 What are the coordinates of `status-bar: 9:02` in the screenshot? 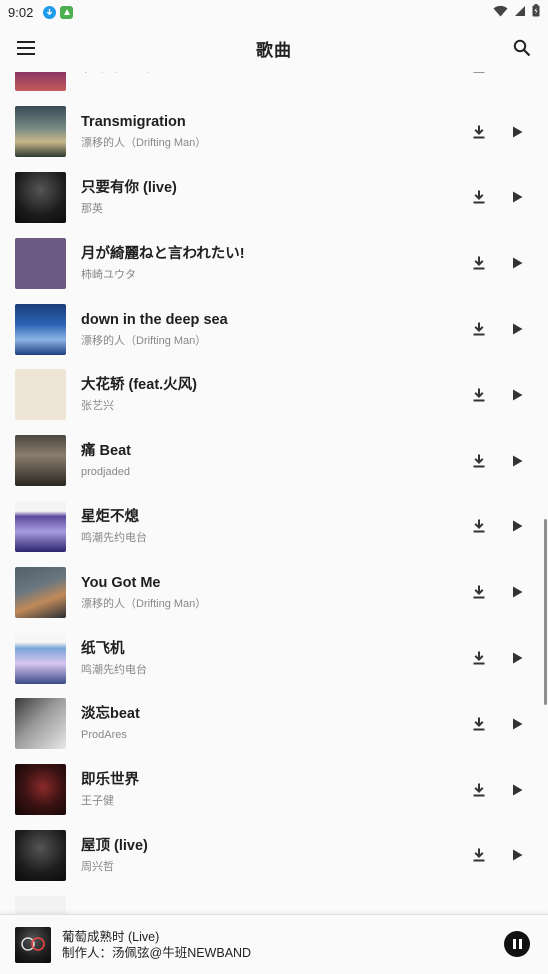 It's located at (274, 12).